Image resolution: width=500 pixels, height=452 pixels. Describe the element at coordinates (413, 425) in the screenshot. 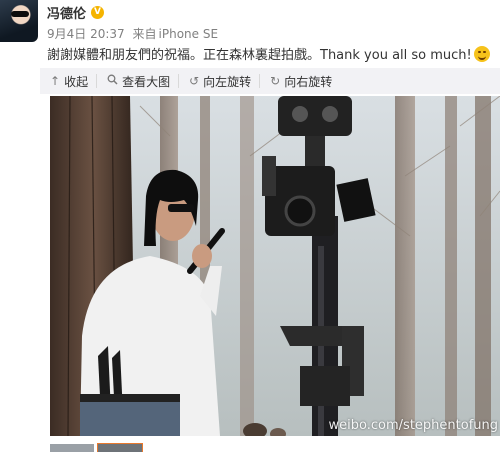

I see `photo-watermark: weibo.com/stephentofung` at that location.